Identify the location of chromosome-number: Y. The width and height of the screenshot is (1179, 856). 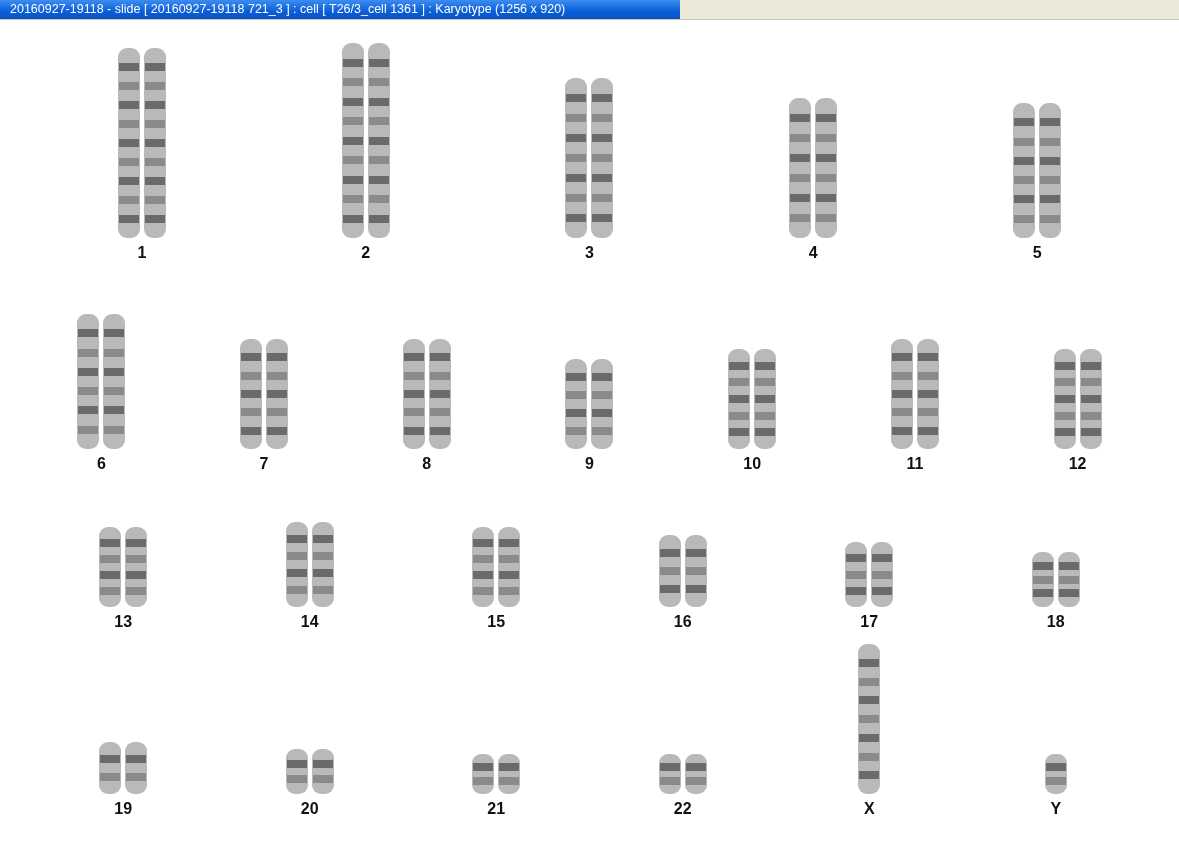
(1056, 809).